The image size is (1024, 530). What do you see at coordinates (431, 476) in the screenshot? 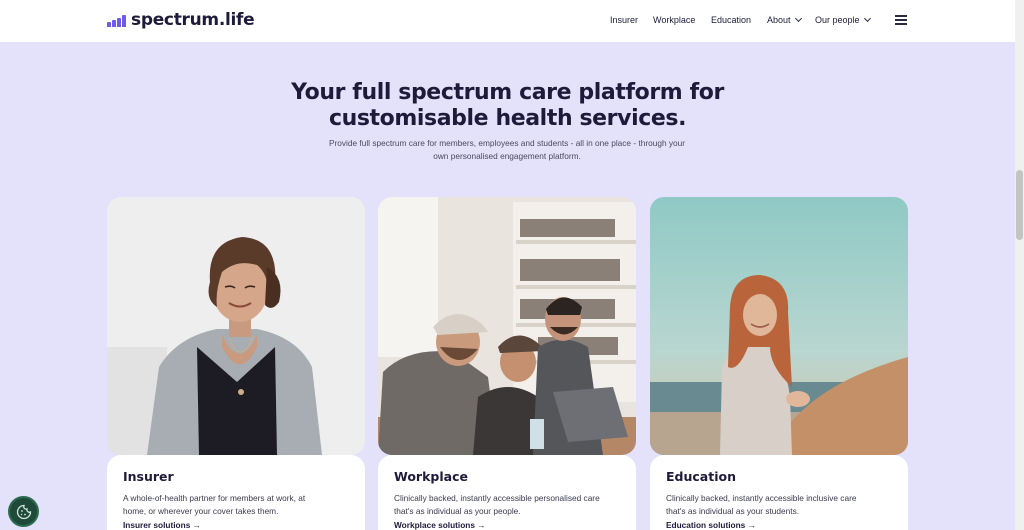
I see `workplace-card-title: Workplace` at bounding box center [431, 476].